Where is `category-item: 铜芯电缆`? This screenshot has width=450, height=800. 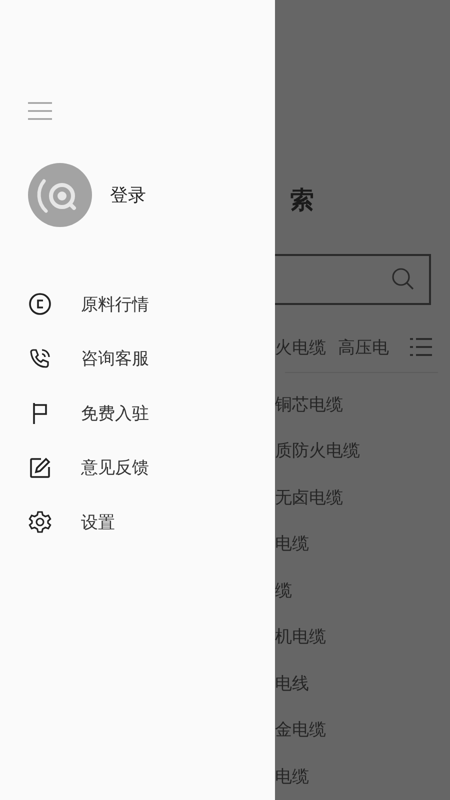 category-item: 铜芯电缆 is located at coordinates (362, 405).